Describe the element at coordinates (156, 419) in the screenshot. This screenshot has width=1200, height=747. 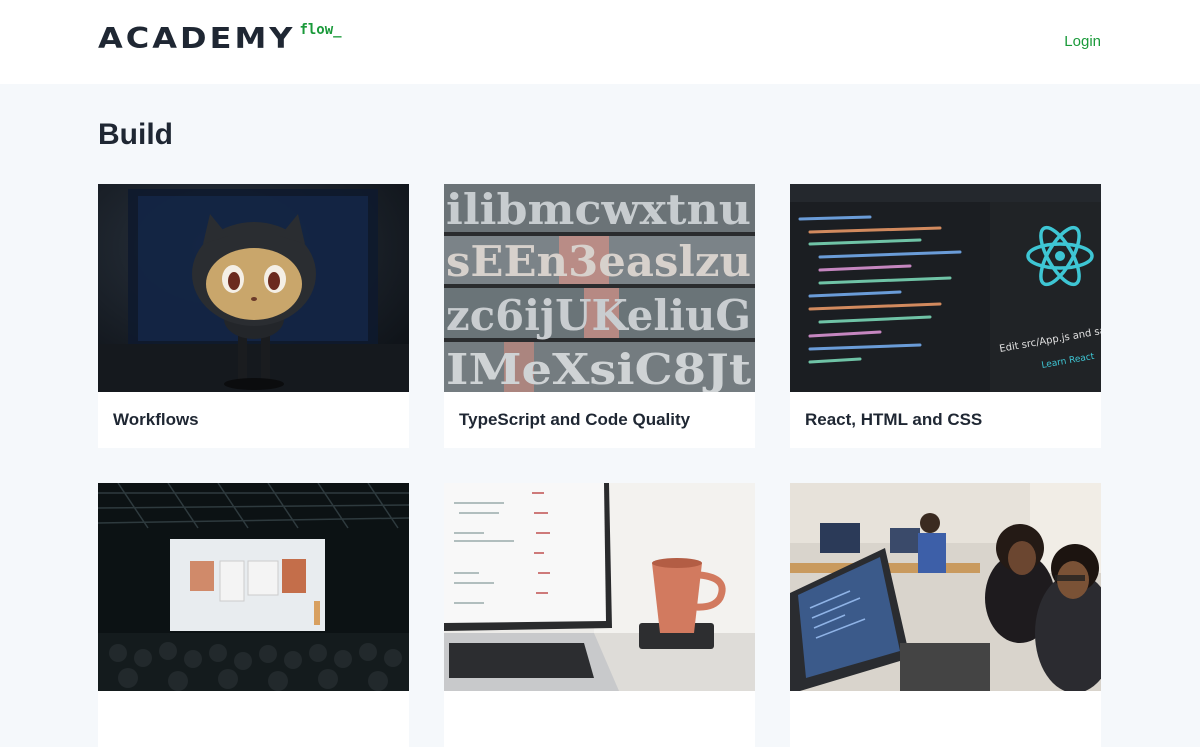
I see `card-title: Workflows` at that location.